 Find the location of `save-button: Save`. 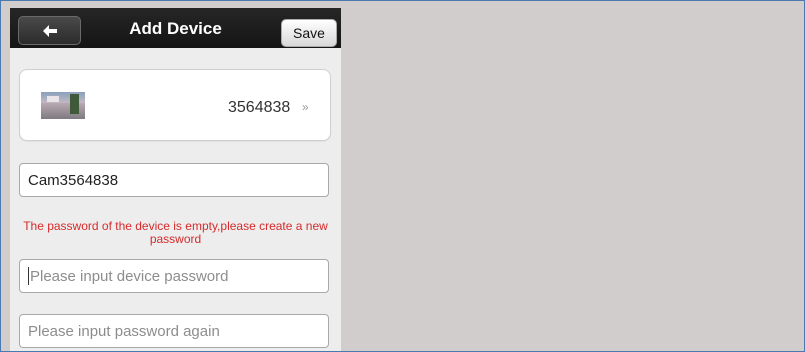

save-button: Save is located at coordinates (309, 33).